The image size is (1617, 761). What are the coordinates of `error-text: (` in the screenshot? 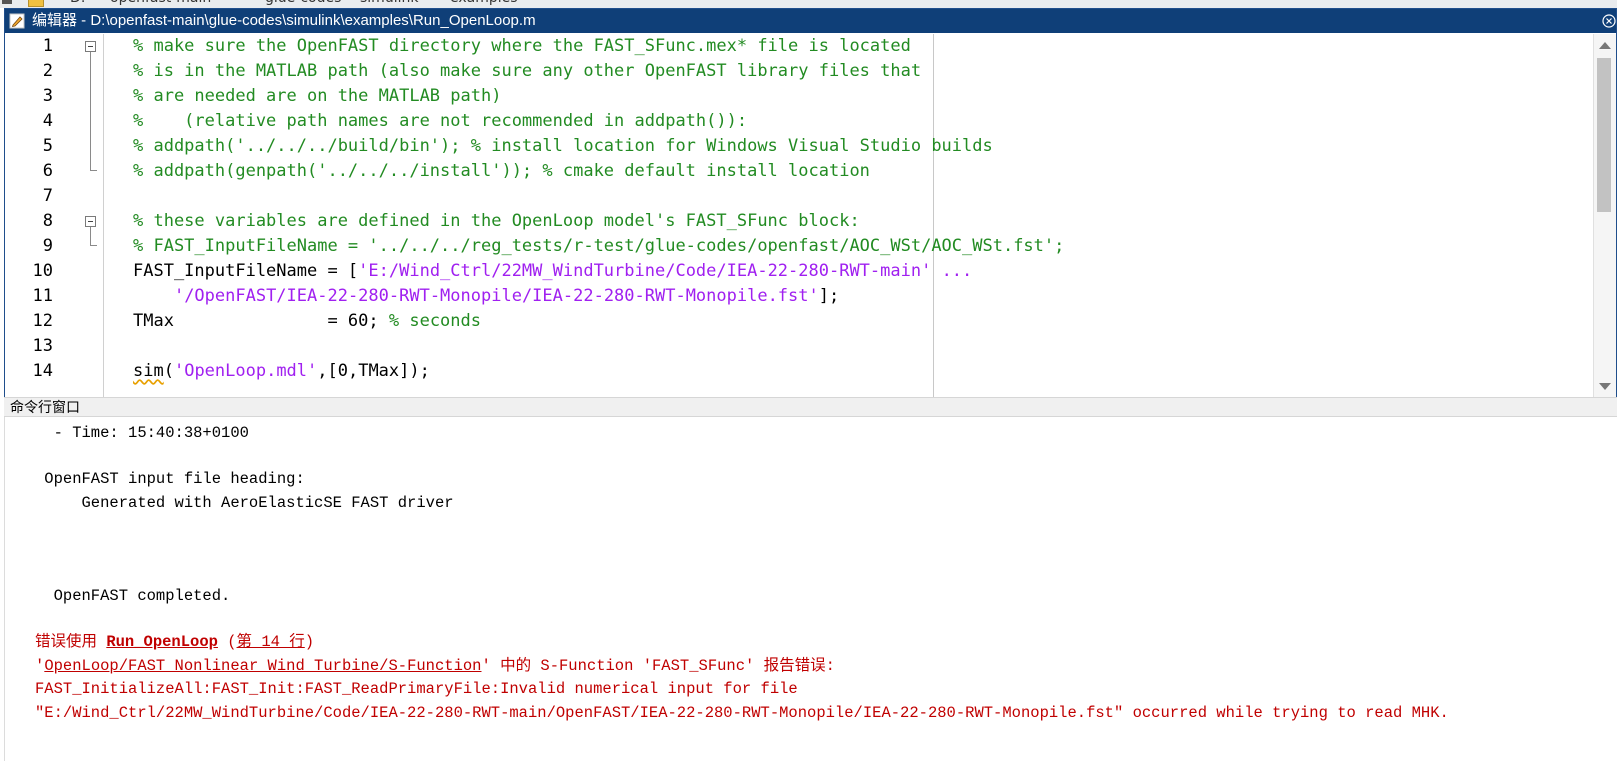 It's located at (227, 642).